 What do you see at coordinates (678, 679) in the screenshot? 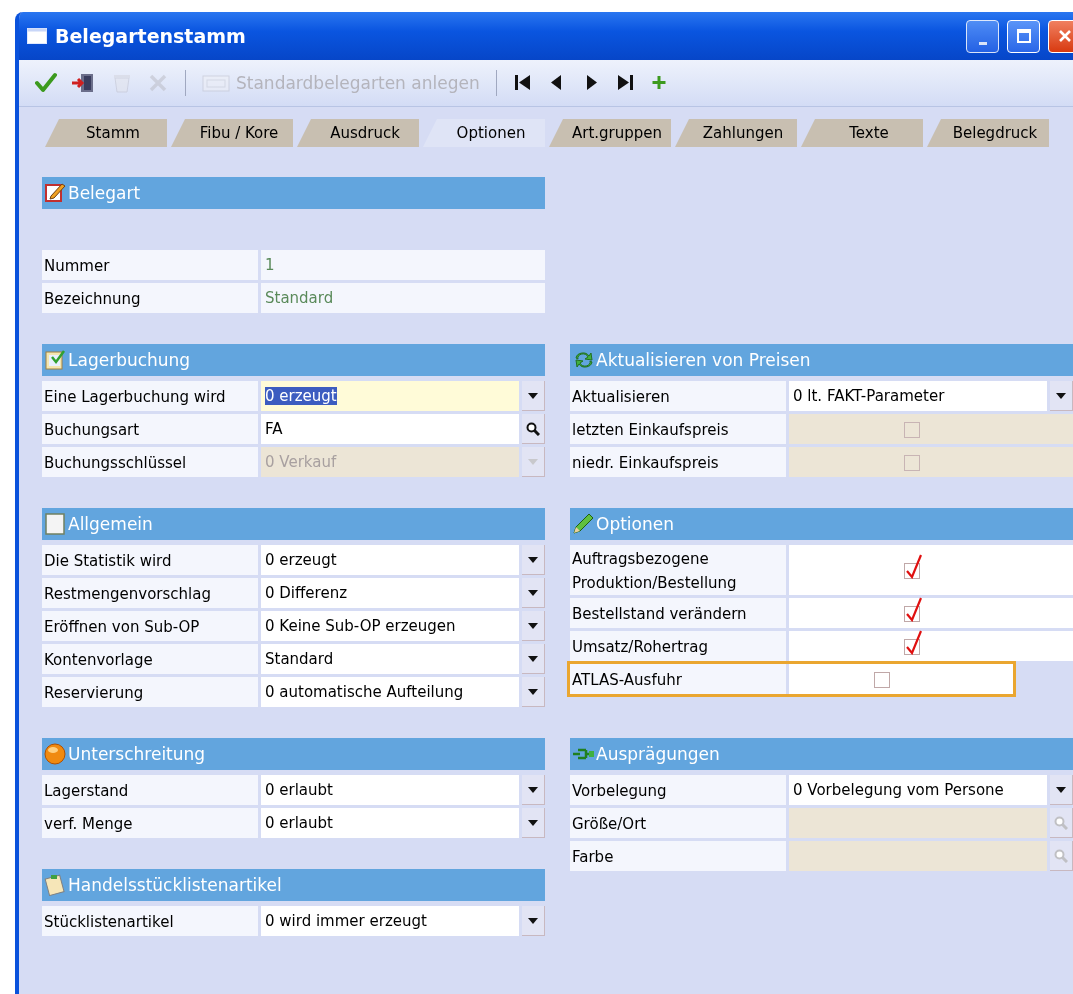
I see `field-label: ATLAS-Ausfuhr` at bounding box center [678, 679].